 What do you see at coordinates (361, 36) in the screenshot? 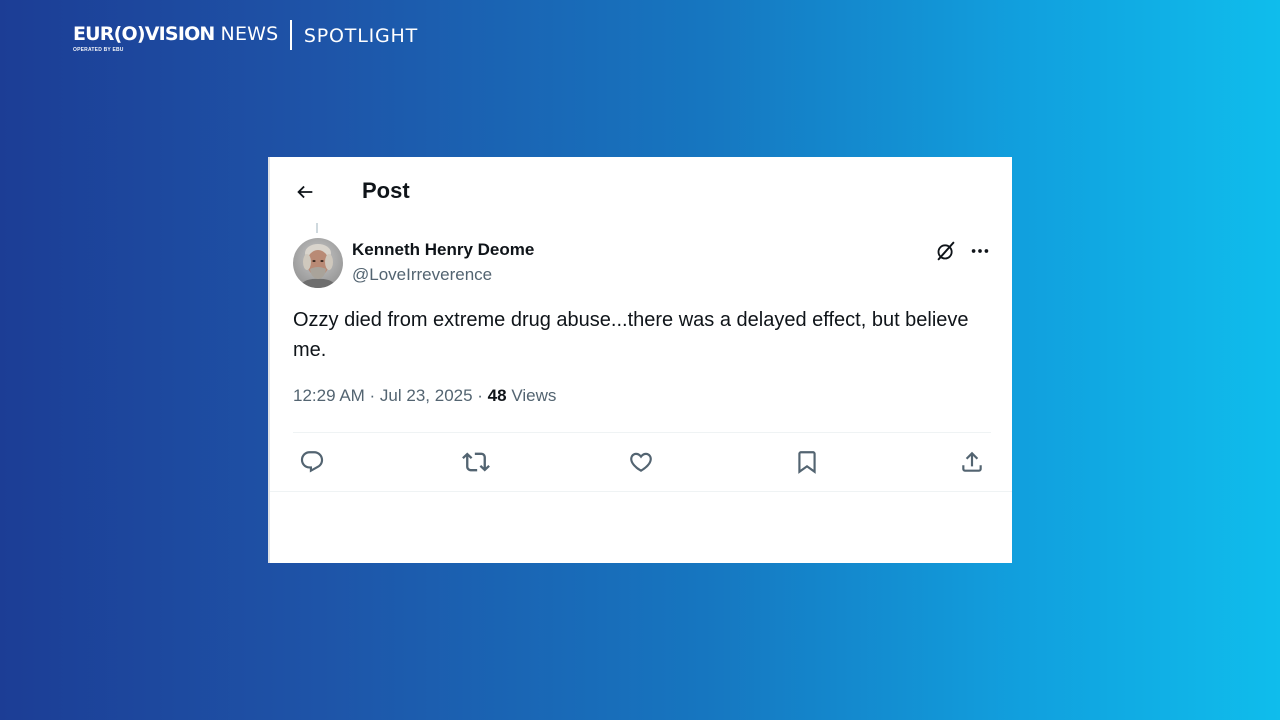
I see `brand-section-title: SPOTLIGHT` at bounding box center [361, 36].